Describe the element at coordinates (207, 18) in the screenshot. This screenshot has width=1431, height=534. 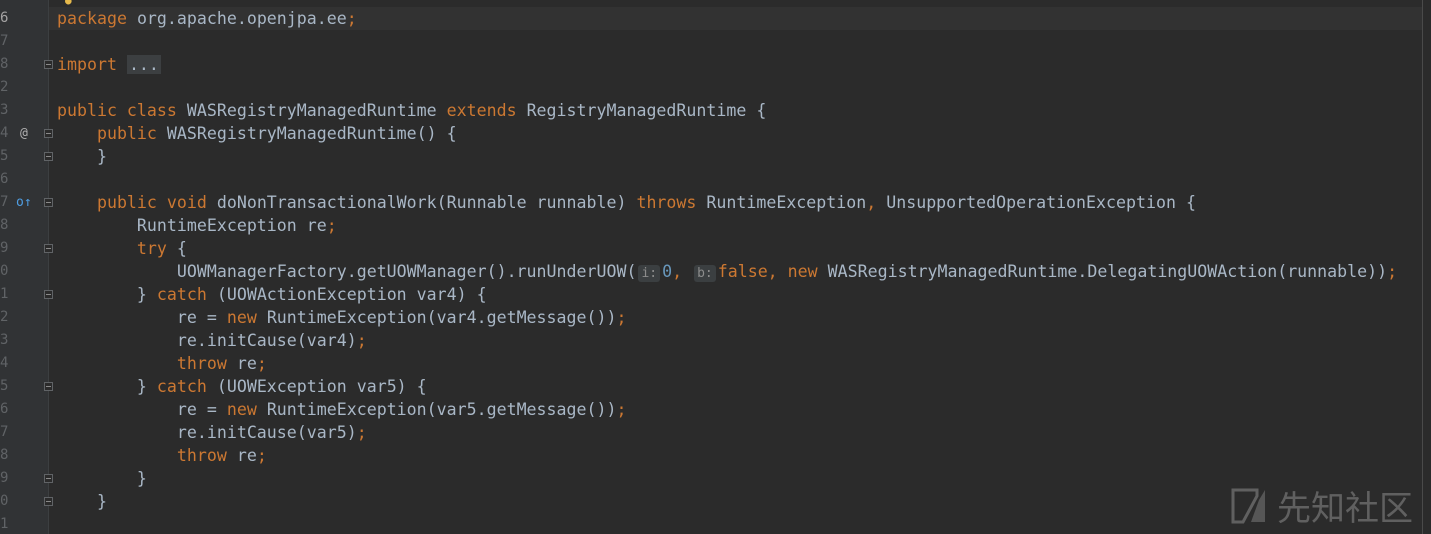
I see `code-text: package org.apache.openjpa.ee;` at that location.